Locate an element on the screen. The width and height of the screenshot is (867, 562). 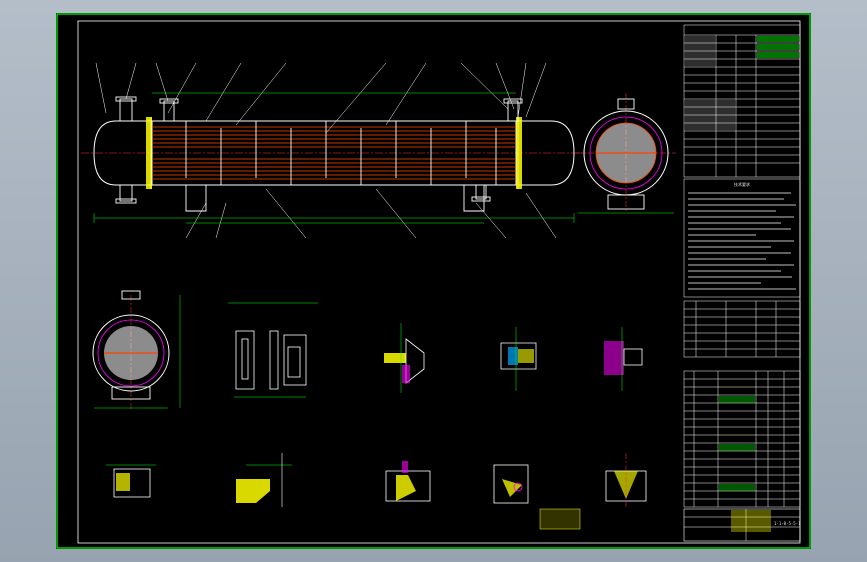
drawing-number: 1-1-0-5-5-1 is located at coordinates (787, 523).